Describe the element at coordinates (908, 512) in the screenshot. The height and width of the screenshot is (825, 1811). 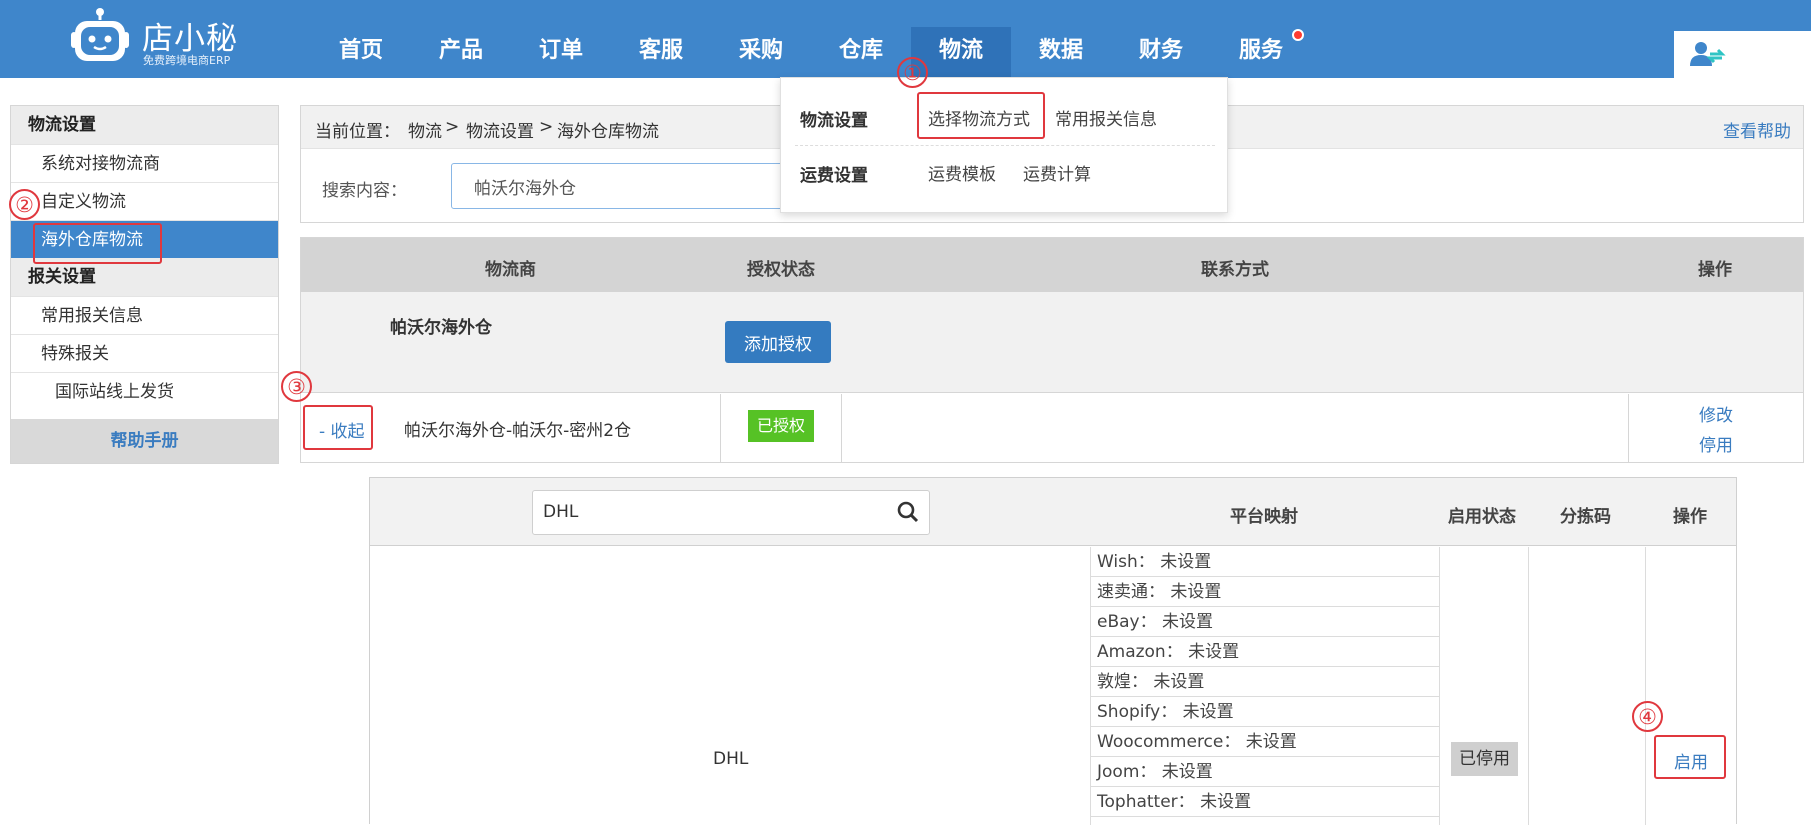
I see `search-icon` at that location.